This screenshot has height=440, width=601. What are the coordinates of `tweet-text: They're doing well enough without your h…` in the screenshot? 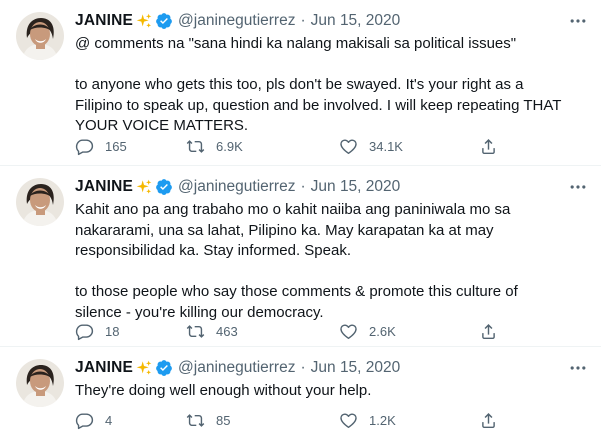 It's located at (328, 391).